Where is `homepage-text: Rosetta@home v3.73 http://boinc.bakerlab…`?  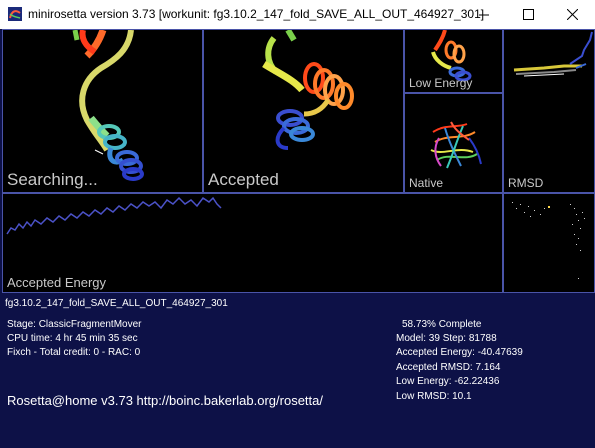
homepage-text: Rosetta@home v3.73 http://boinc.bakerlab… is located at coordinates (165, 400).